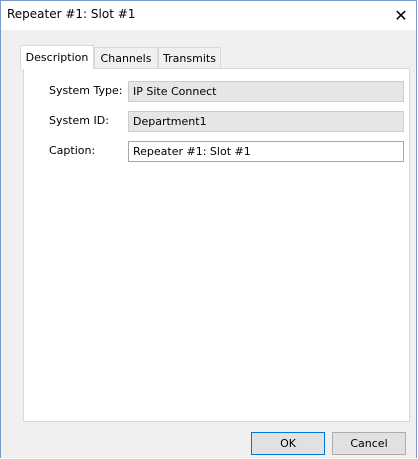 This screenshot has width=418, height=459. I want to click on cancel-button: Cancel, so click(369, 443).